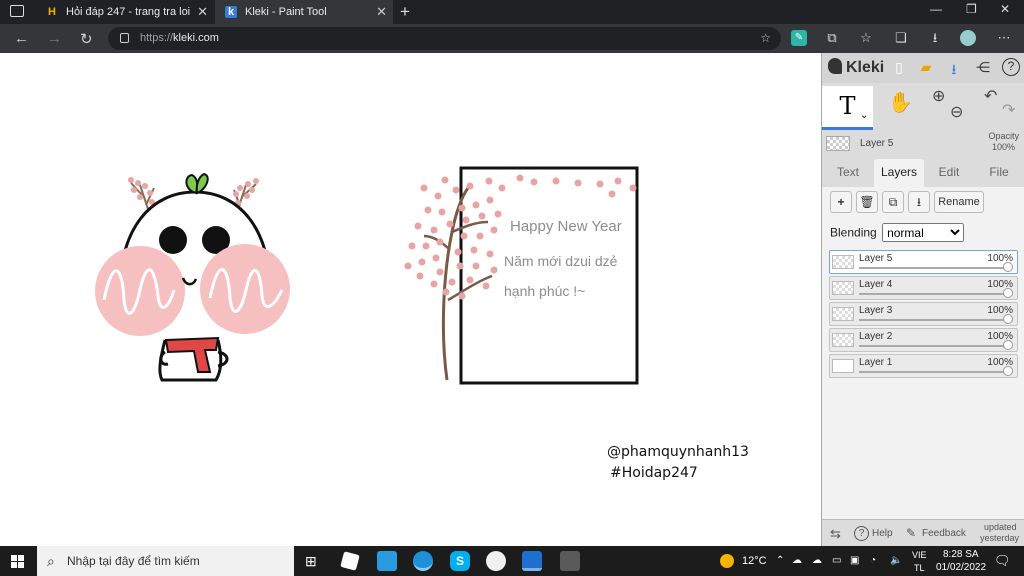 This screenshot has height=576, width=1024. Describe the element at coordinates (496, 561) in the screenshot. I see `paint-app-icon` at that location.